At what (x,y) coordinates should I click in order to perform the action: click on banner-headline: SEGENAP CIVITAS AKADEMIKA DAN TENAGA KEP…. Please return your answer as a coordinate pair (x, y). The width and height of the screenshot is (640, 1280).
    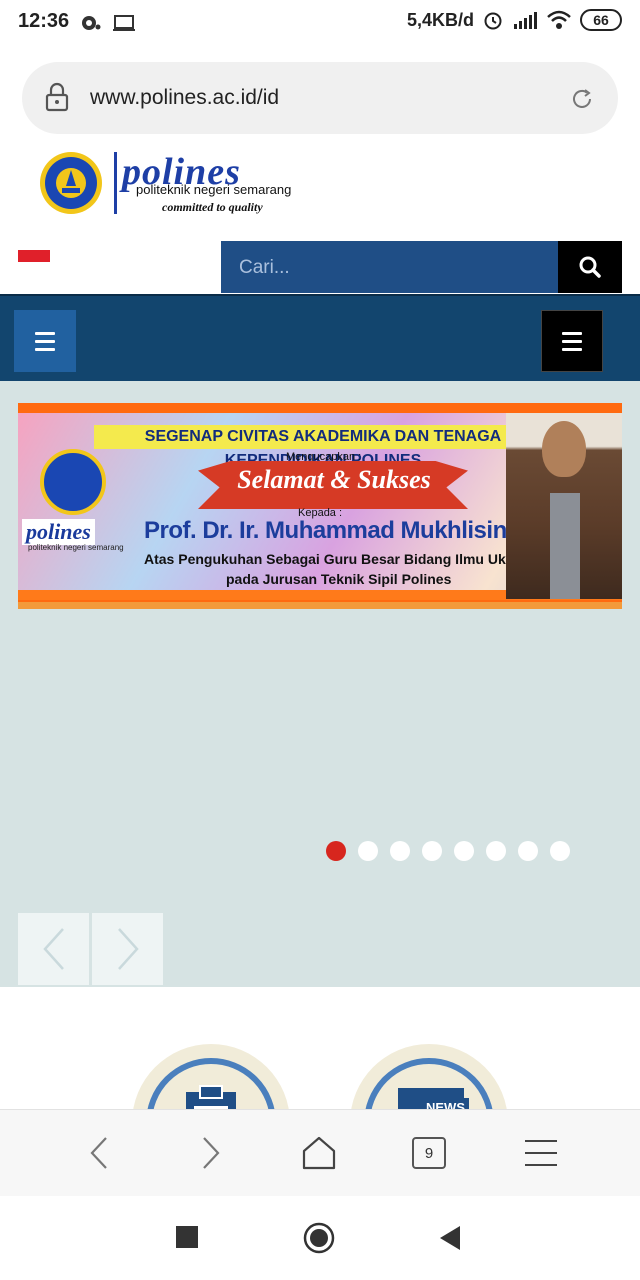
    Looking at the image, I should click on (323, 447).